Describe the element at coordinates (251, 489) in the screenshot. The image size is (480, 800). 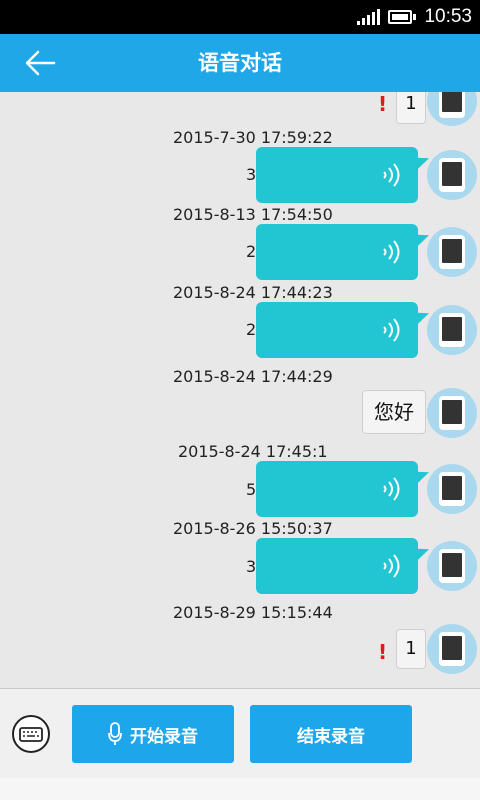
I see `voice-duration: 5` at that location.